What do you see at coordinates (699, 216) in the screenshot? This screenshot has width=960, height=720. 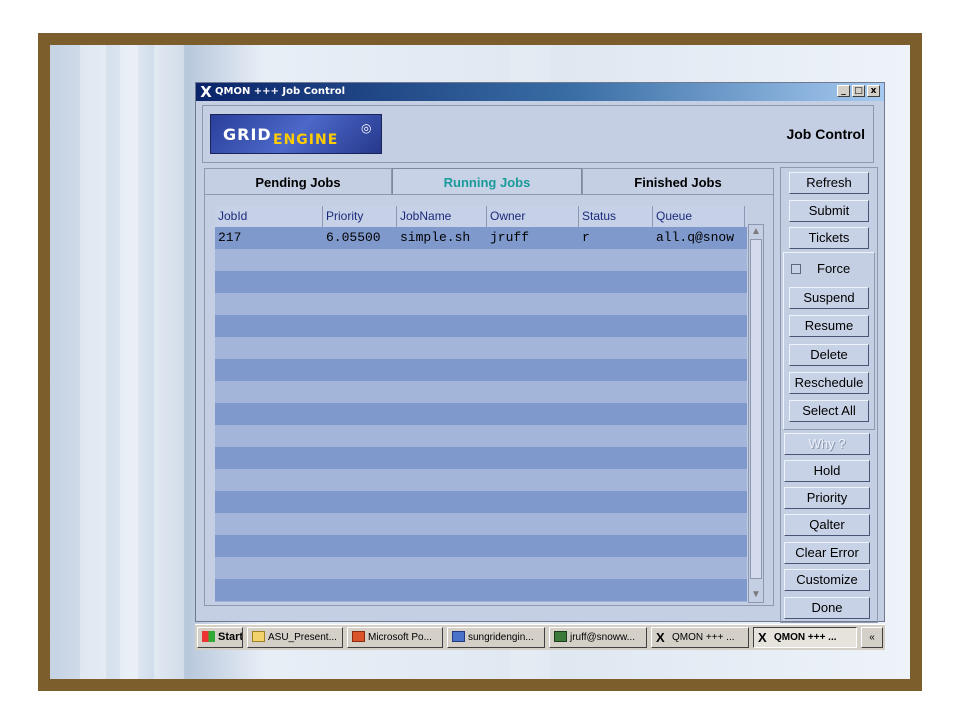 I see `column-queue: Queue` at bounding box center [699, 216].